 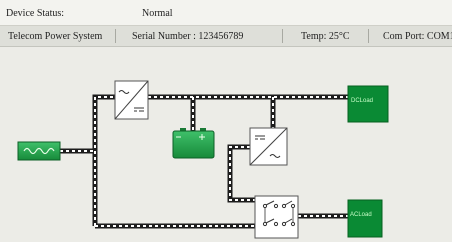 I want to click on ac-load-box: ACLoad, so click(x=365, y=218).